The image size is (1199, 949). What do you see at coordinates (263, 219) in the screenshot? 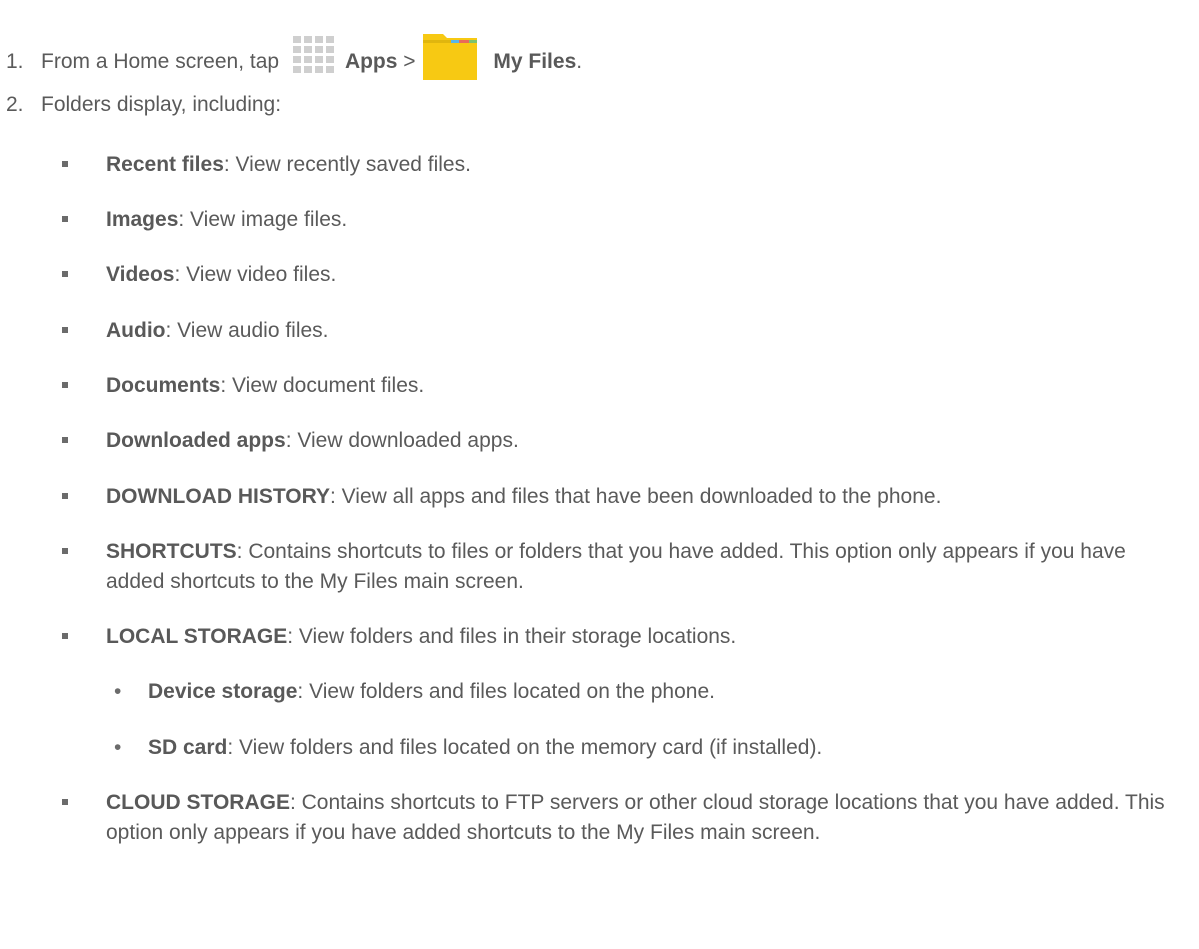
I see `item-desc: : View image files.` at bounding box center [263, 219].